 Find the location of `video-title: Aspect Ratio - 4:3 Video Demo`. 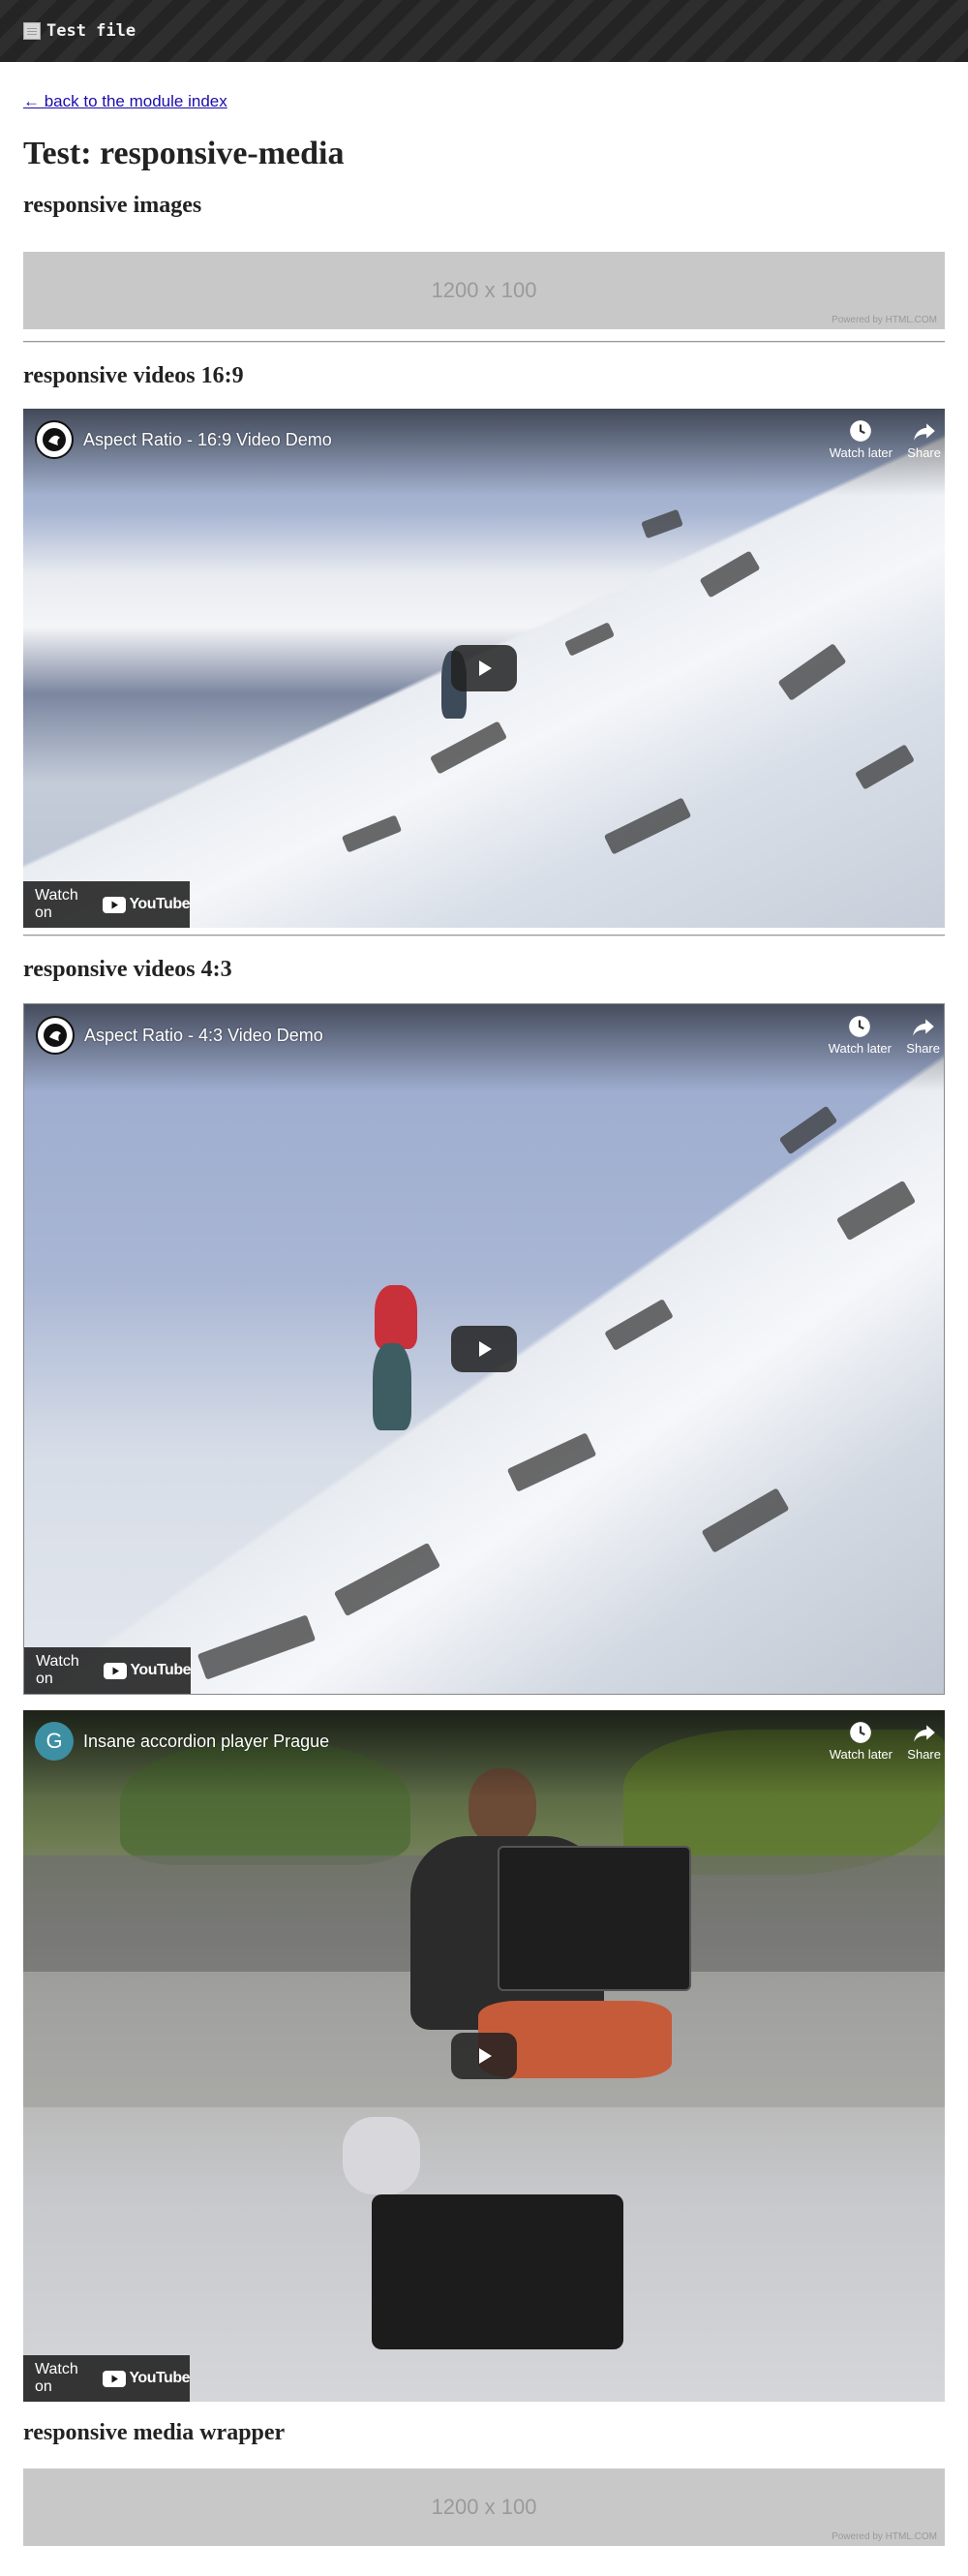

video-title: Aspect Ratio - 4:3 Video Demo is located at coordinates (203, 1036).